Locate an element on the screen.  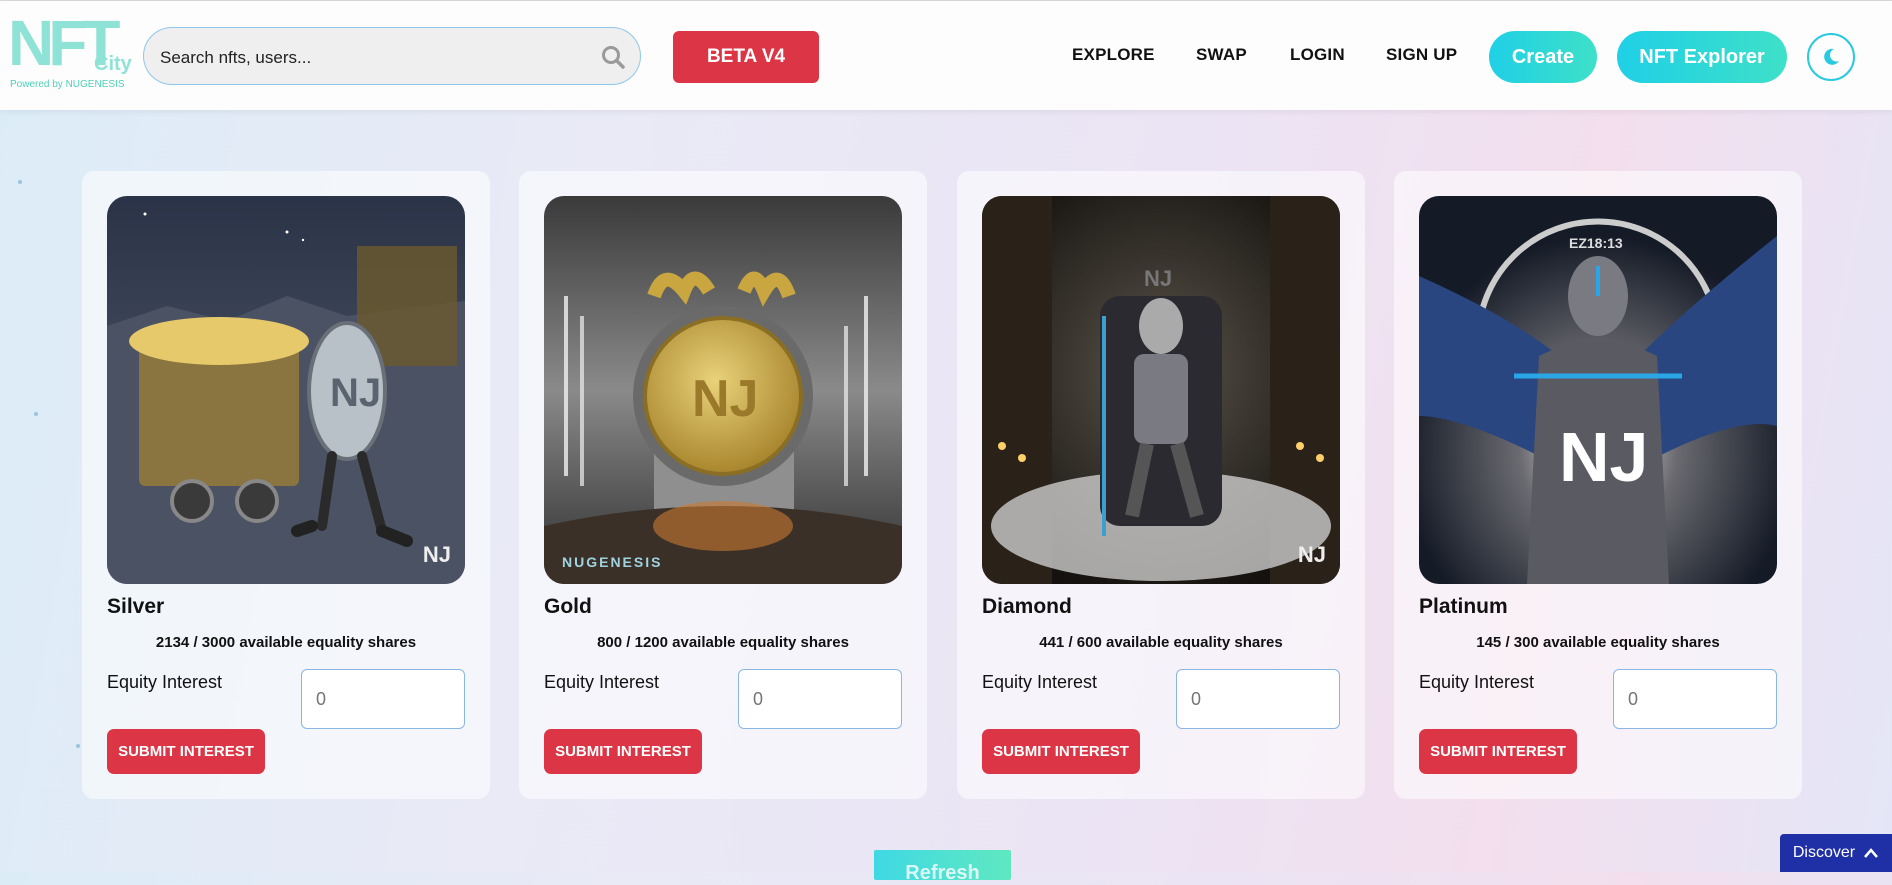
nav-login: LOGIN is located at coordinates (1317, 55).